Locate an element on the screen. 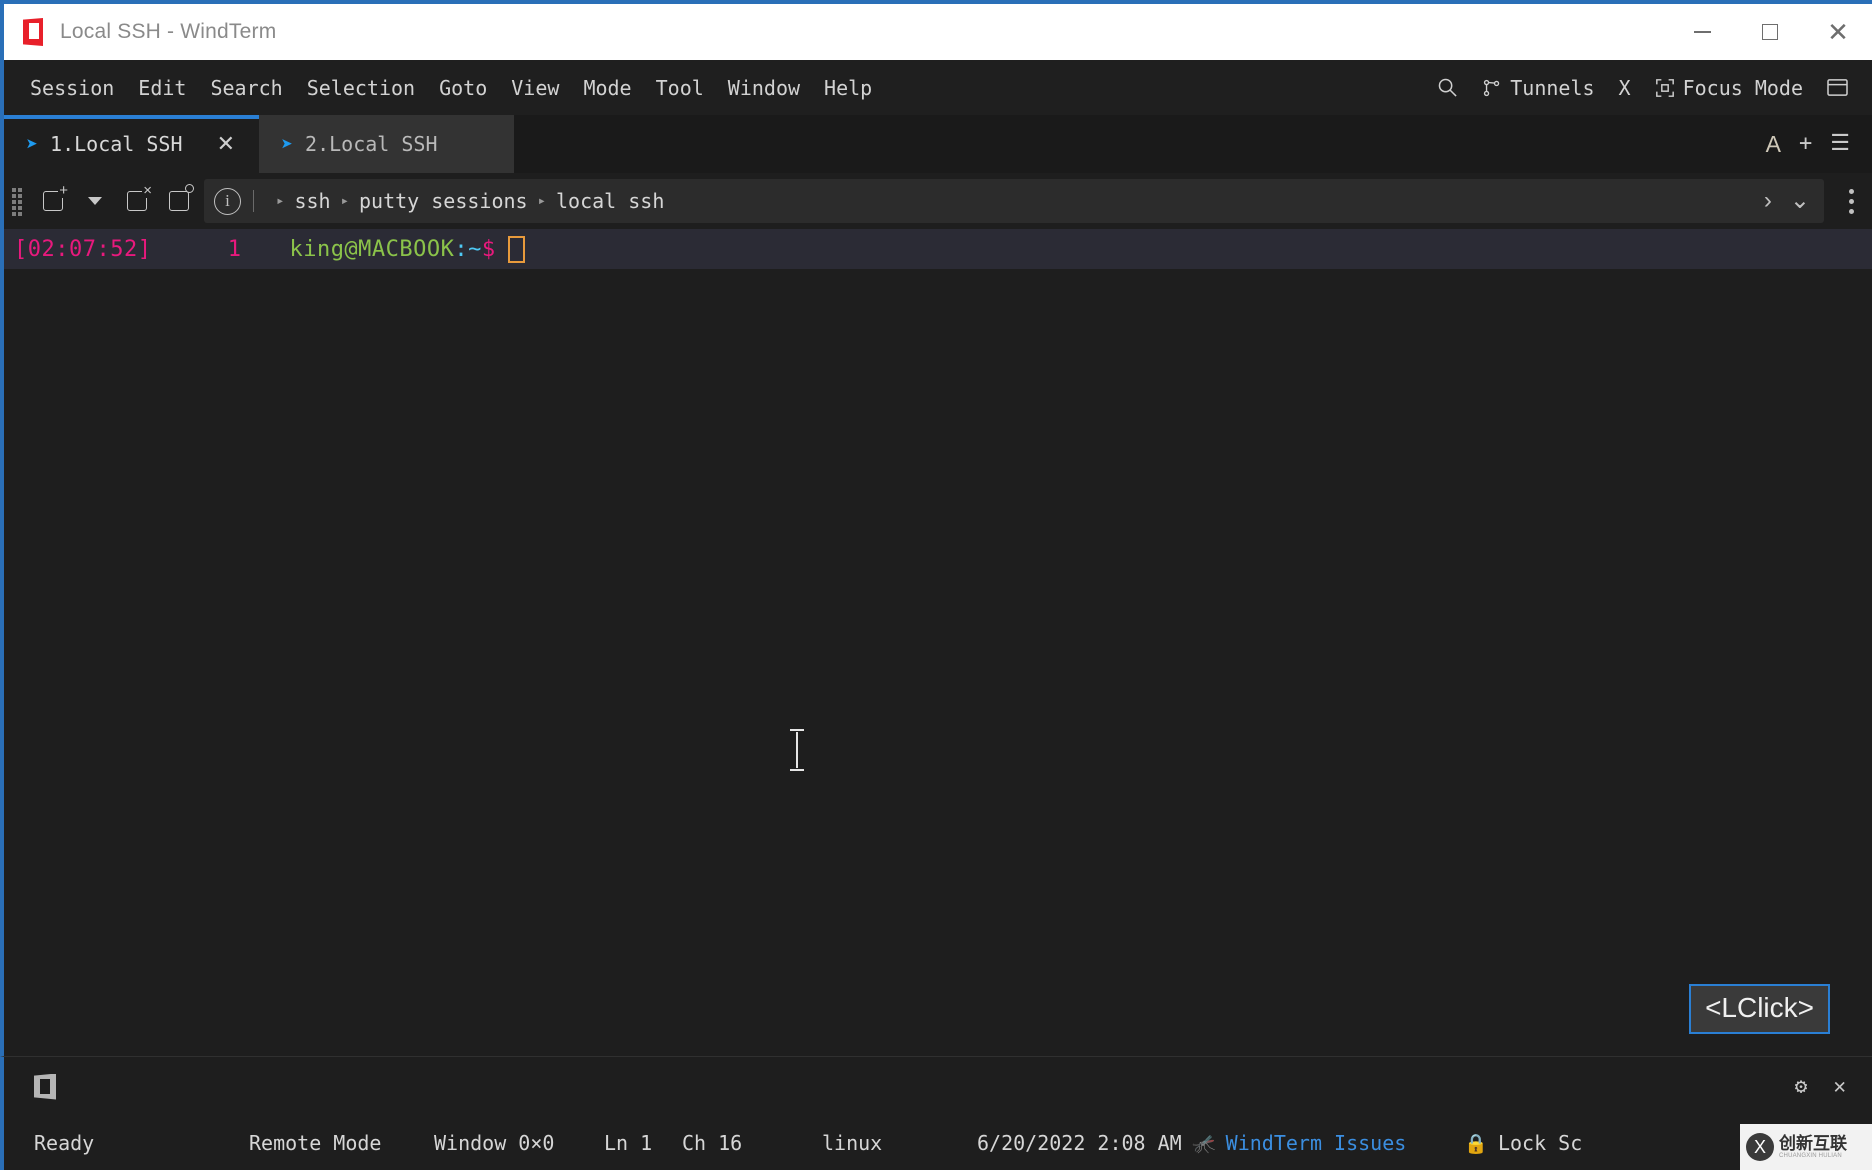 This screenshot has height=1170, width=1872. tab-menu-button: ☰ is located at coordinates (1840, 144).